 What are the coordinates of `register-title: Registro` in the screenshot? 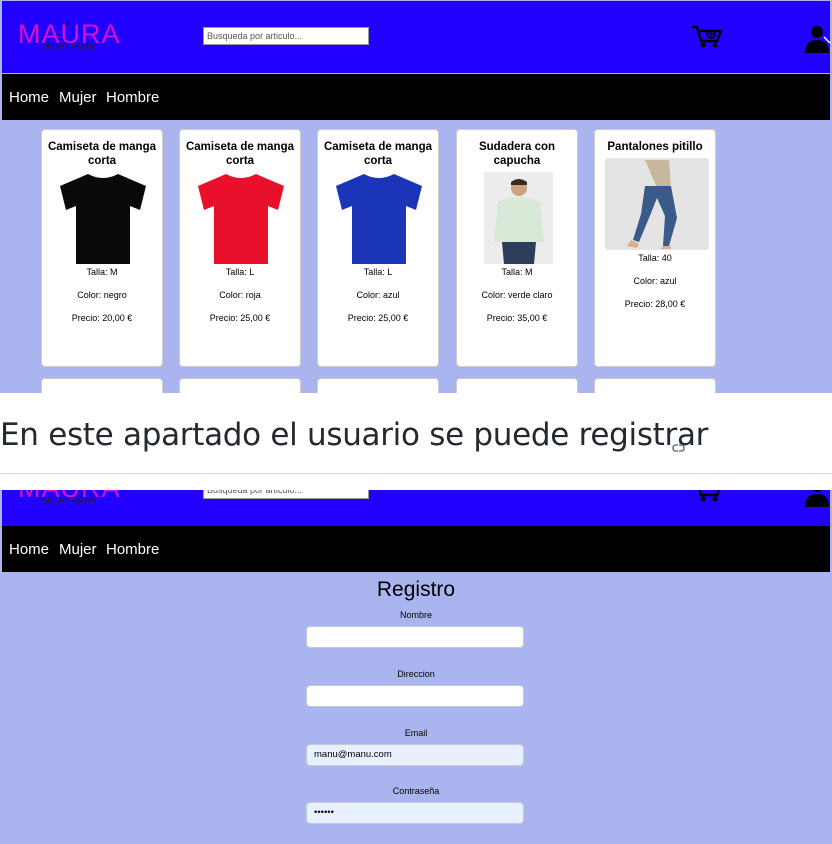 It's located at (416, 589).